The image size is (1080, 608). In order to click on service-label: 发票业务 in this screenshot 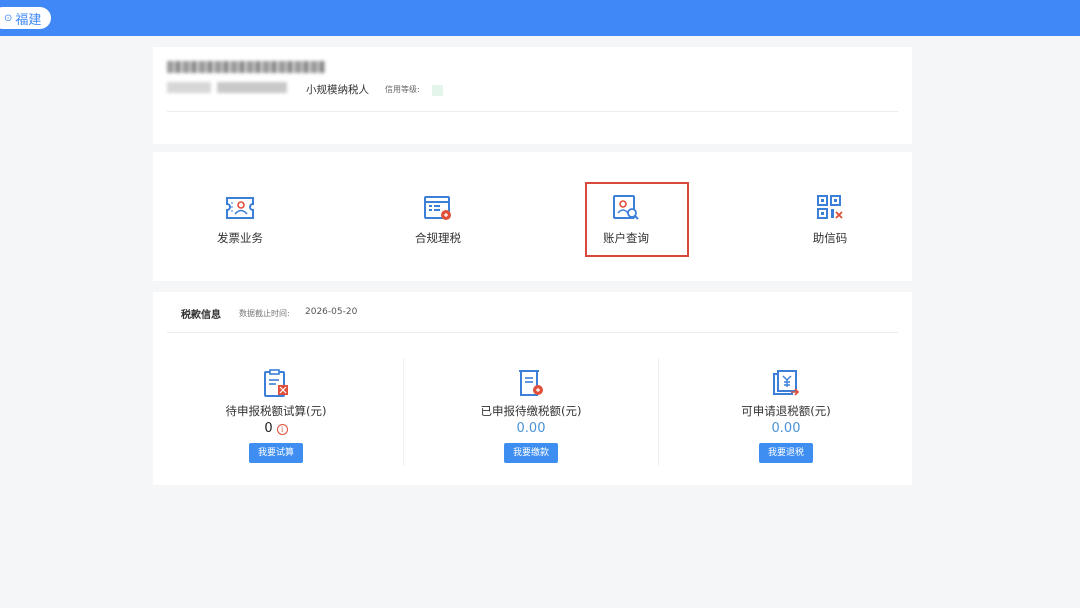, I will do `click(240, 238)`.